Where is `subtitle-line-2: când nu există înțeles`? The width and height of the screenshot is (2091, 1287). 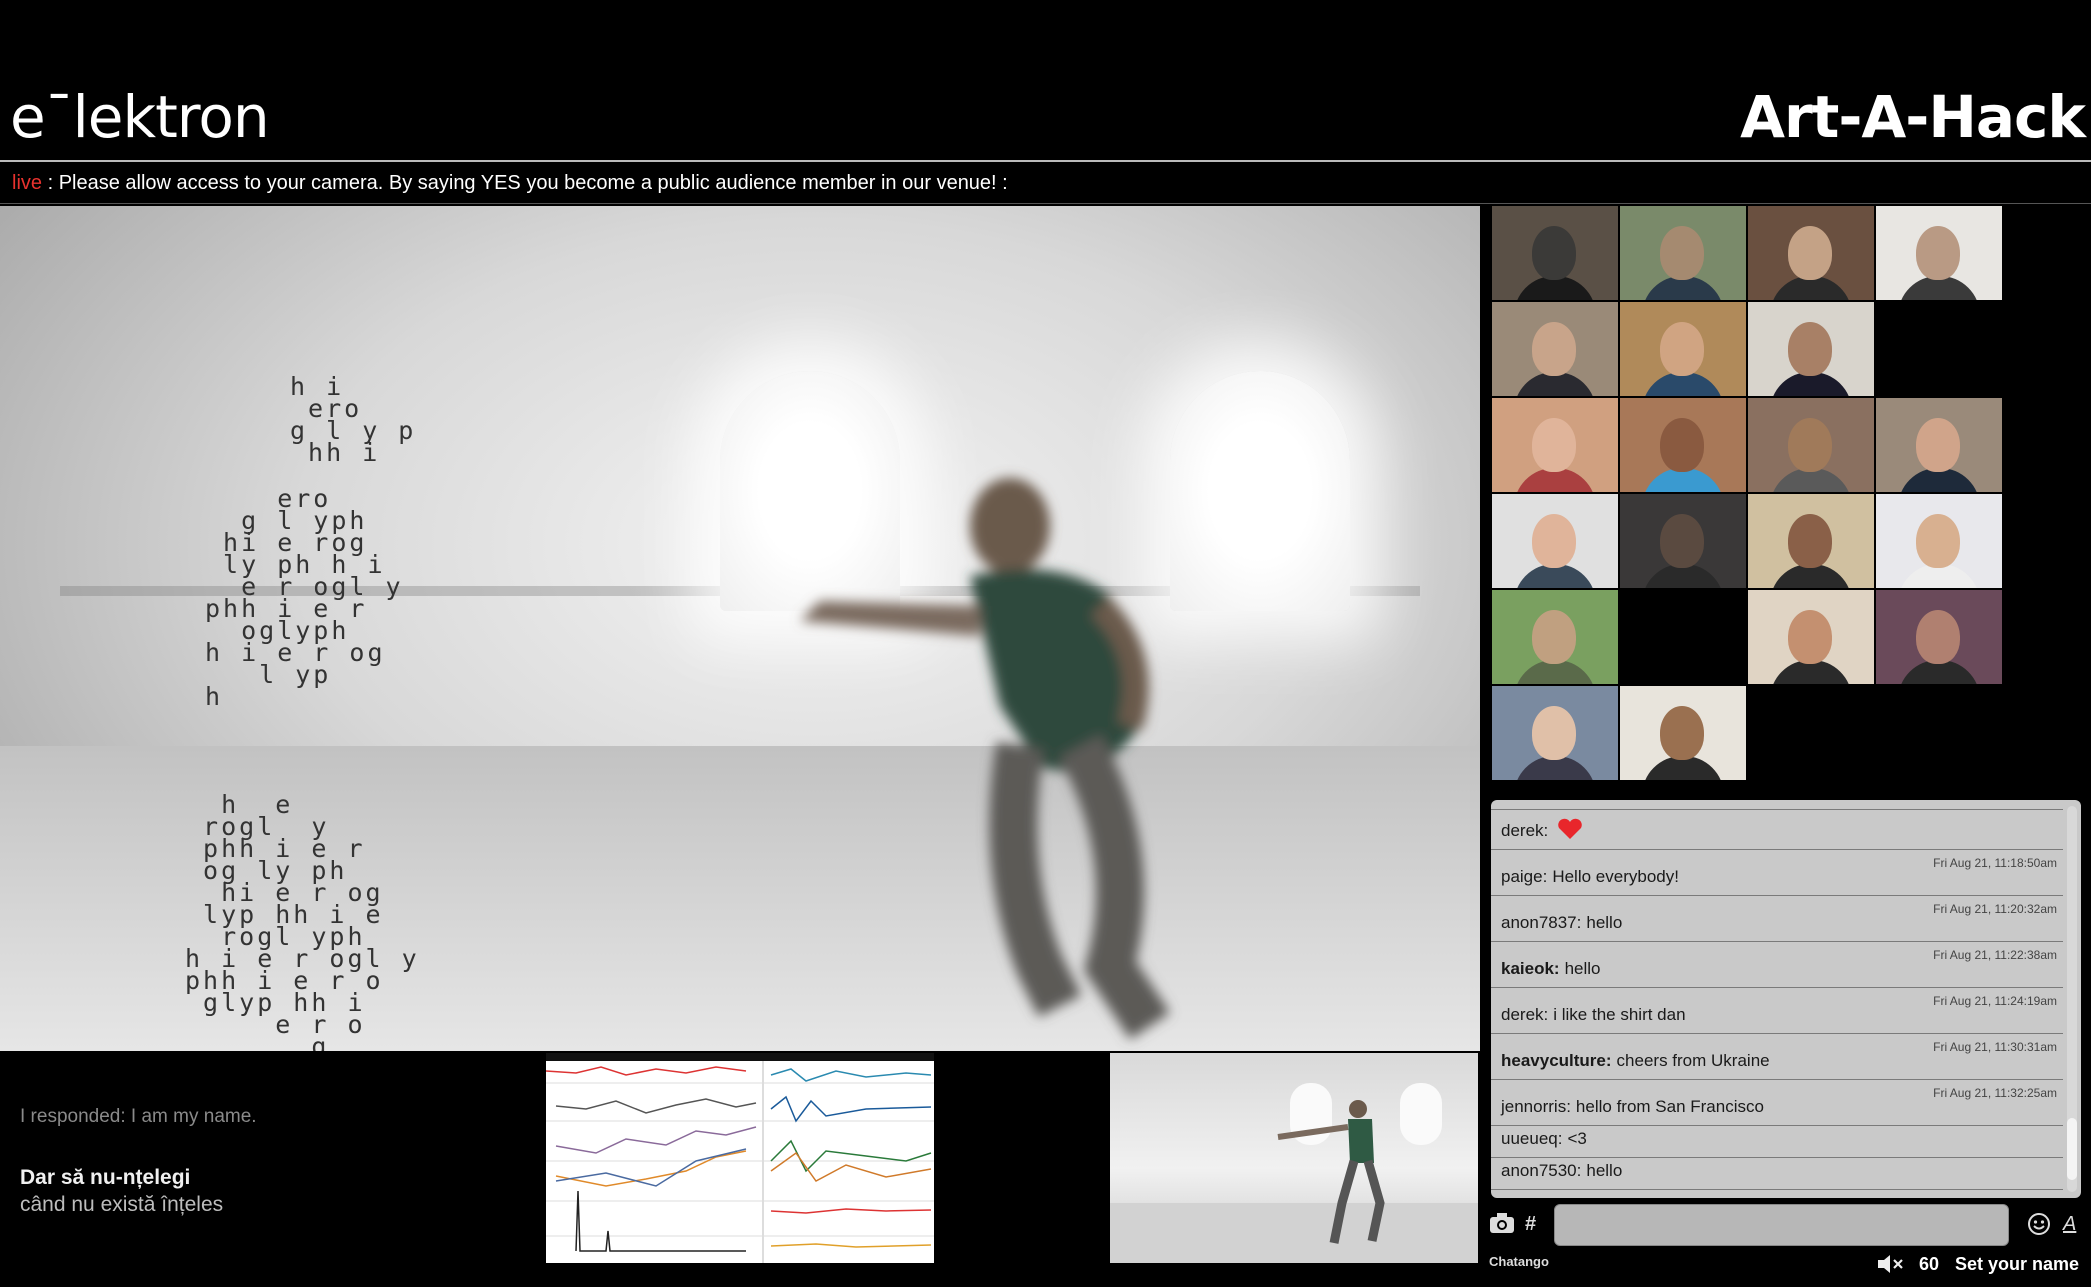
subtitle-line-2: când nu există înțeles is located at coordinates (122, 1204).